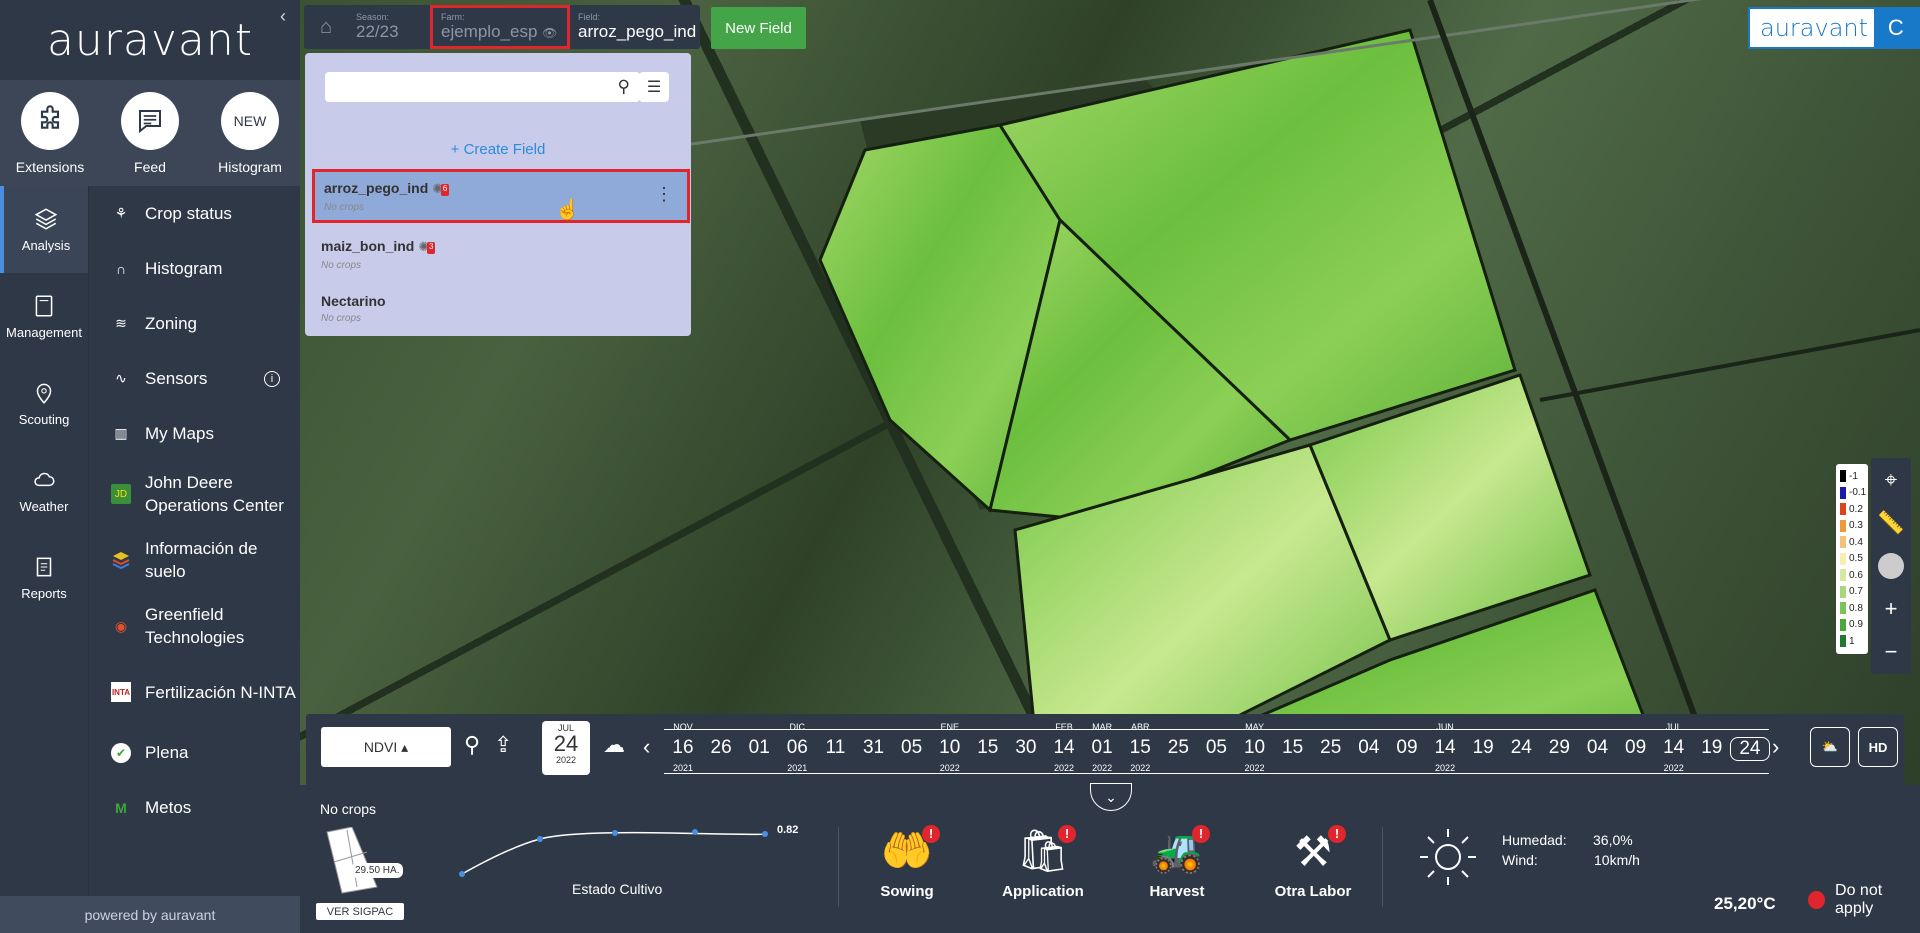  I want to click on field-row-arroz: arroz_pego_ind ✺6 No crops ⋮, so click(501, 196).